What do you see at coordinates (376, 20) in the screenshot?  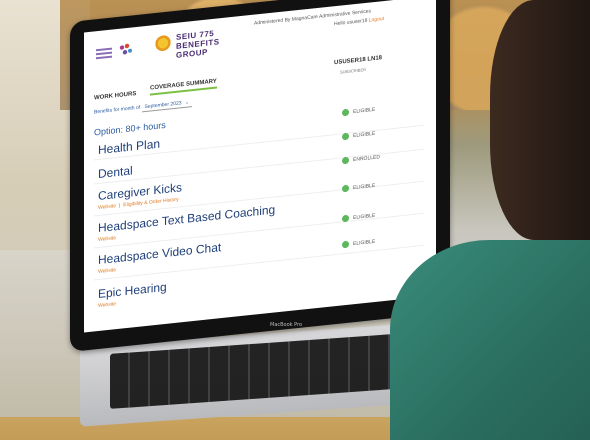 I see `logout-link: Logout` at bounding box center [376, 20].